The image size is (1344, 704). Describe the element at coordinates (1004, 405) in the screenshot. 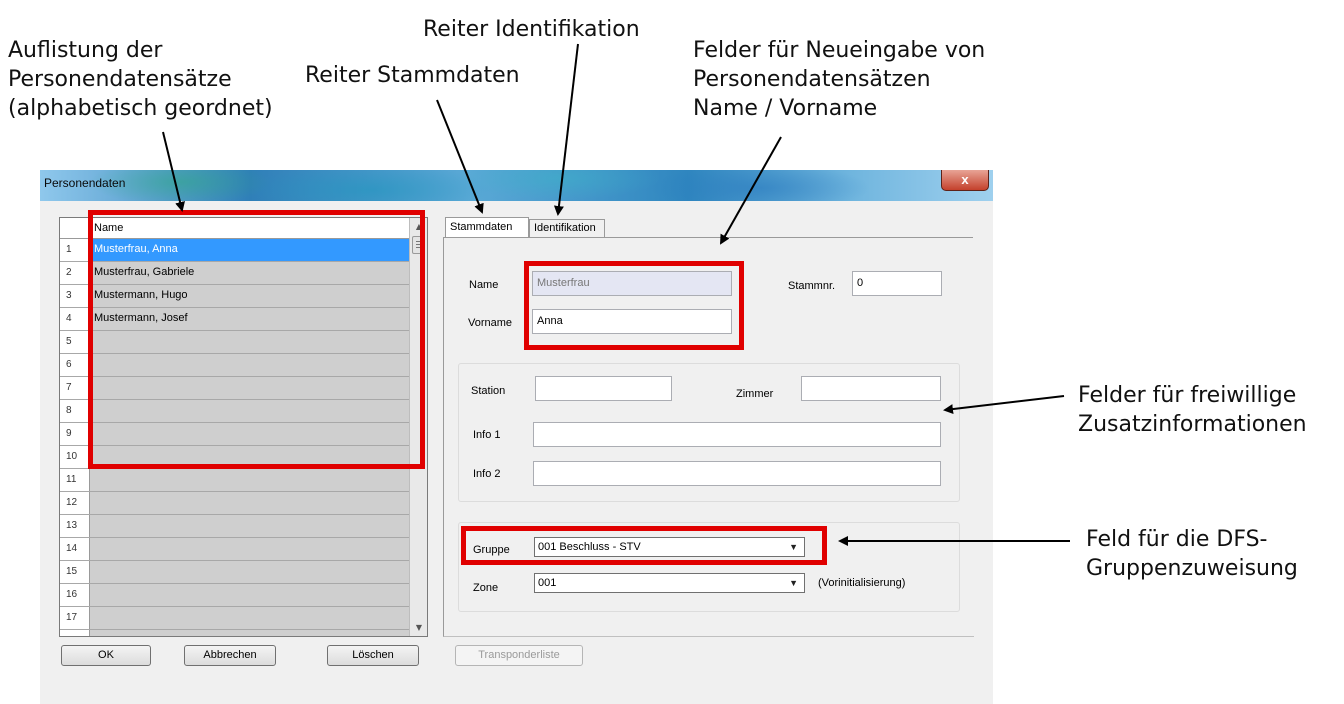

I see `arrow-extra-info` at that location.